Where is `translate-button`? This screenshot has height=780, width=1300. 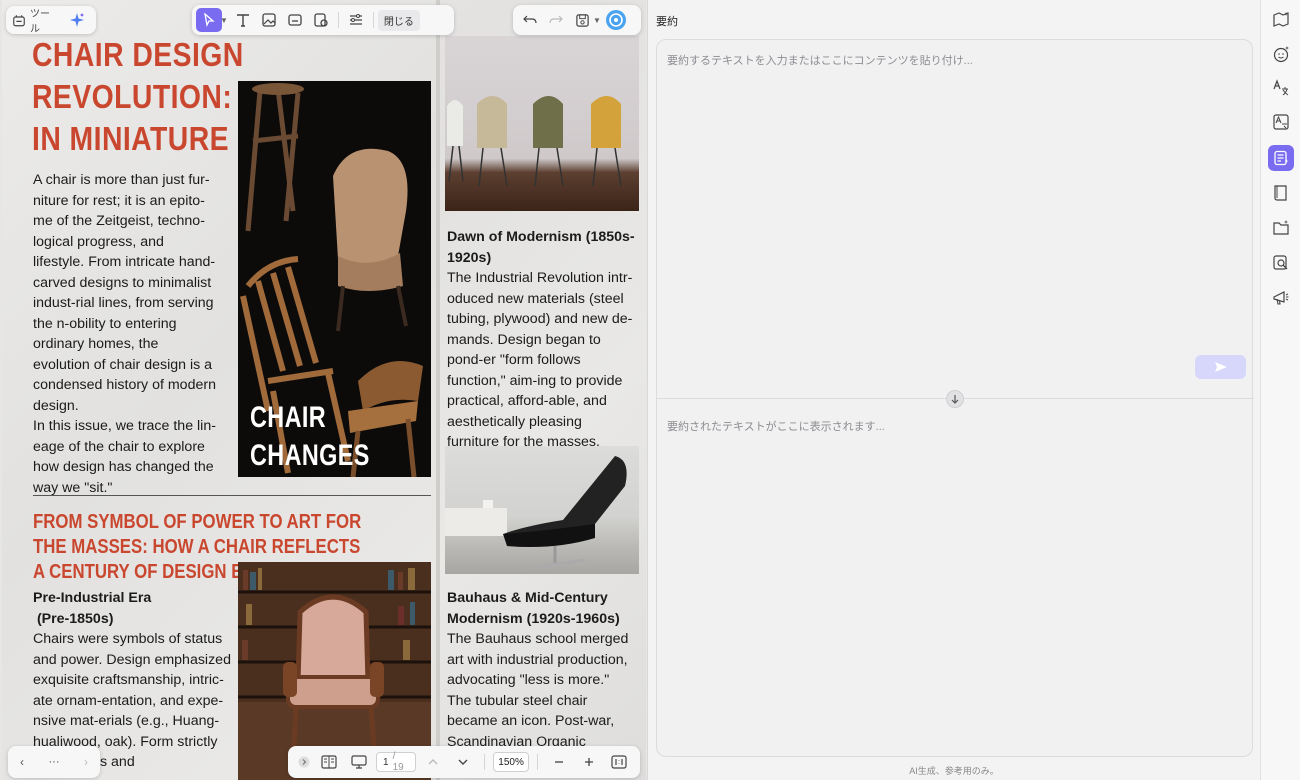 translate-button is located at coordinates (1281, 88).